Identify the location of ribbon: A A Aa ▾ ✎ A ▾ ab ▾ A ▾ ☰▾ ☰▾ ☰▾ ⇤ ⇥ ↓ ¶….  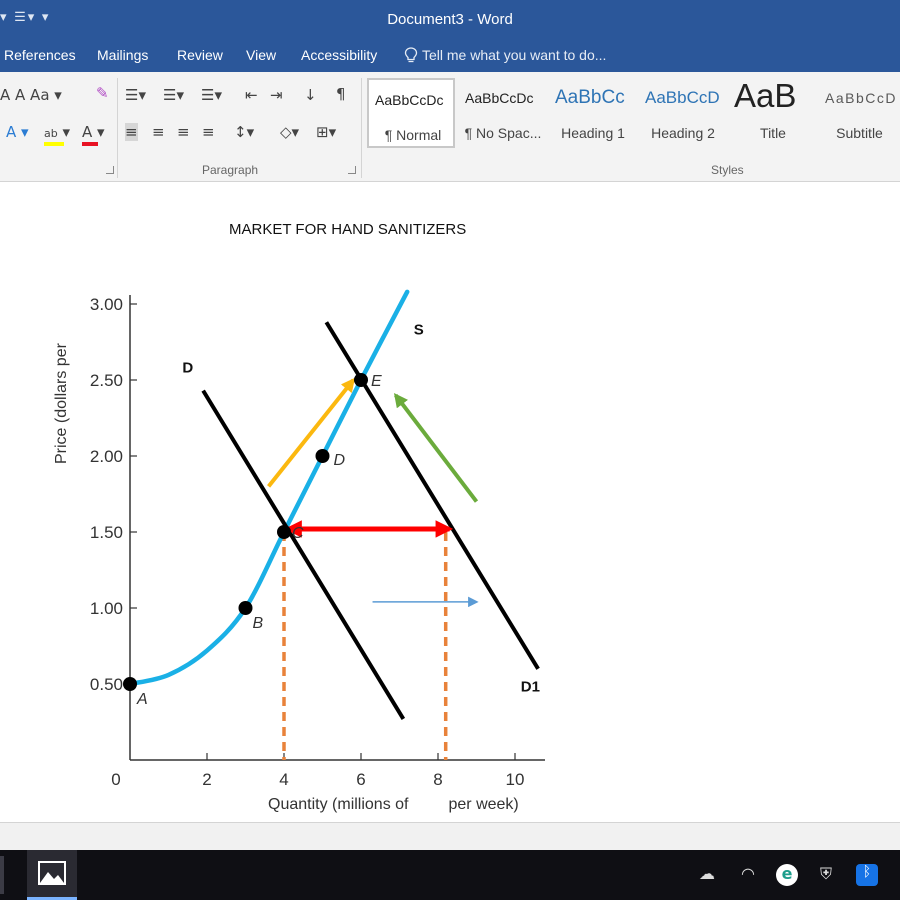
(450, 127).